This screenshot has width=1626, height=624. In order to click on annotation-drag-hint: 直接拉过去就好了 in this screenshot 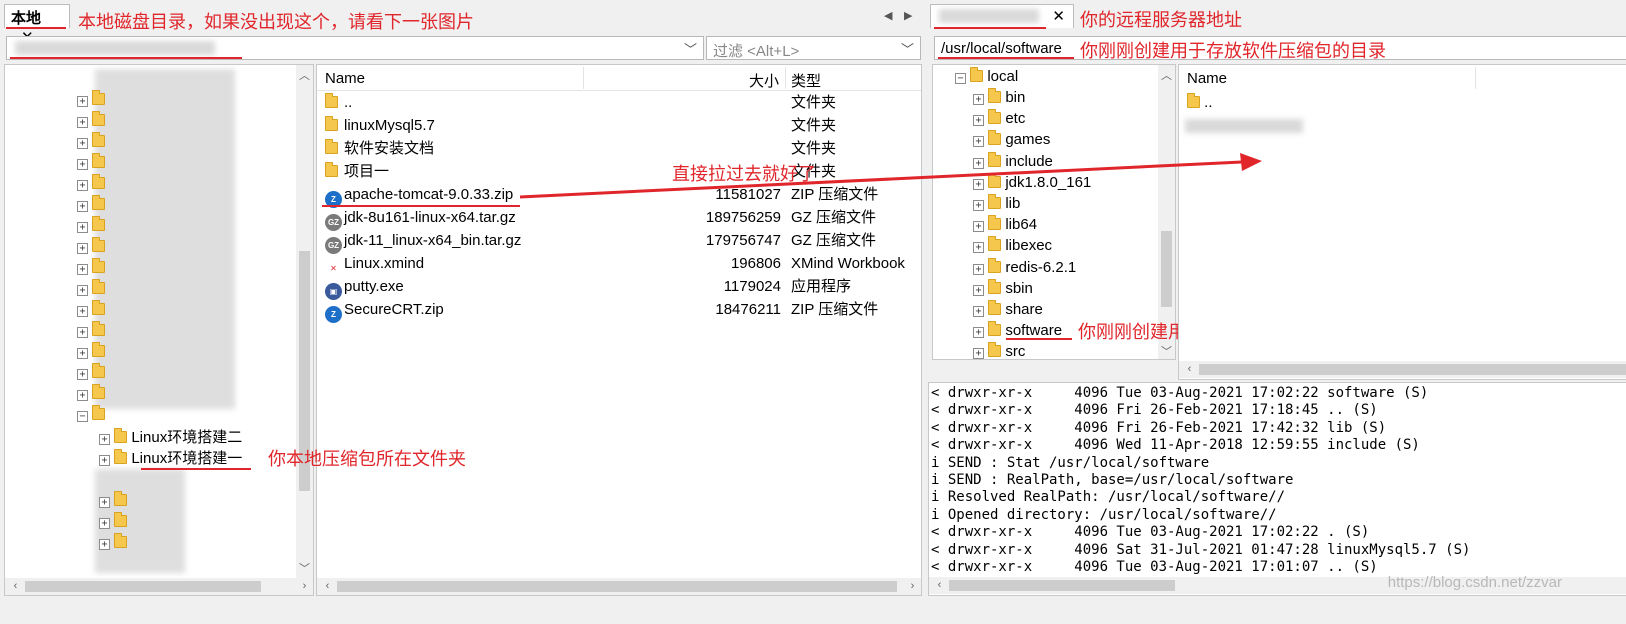, I will do `click(744, 174)`.